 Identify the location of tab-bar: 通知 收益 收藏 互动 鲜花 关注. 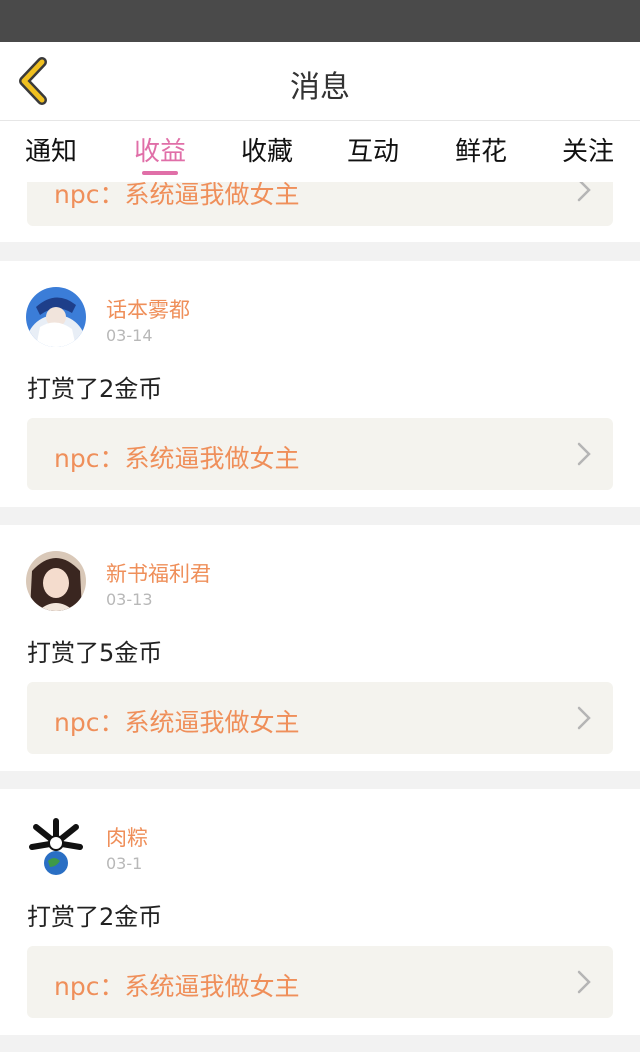
(320, 151).